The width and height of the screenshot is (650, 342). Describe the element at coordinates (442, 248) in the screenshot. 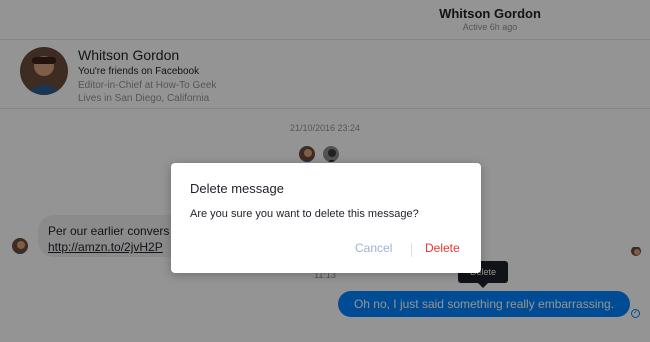

I see `delete-button: Delete` at that location.